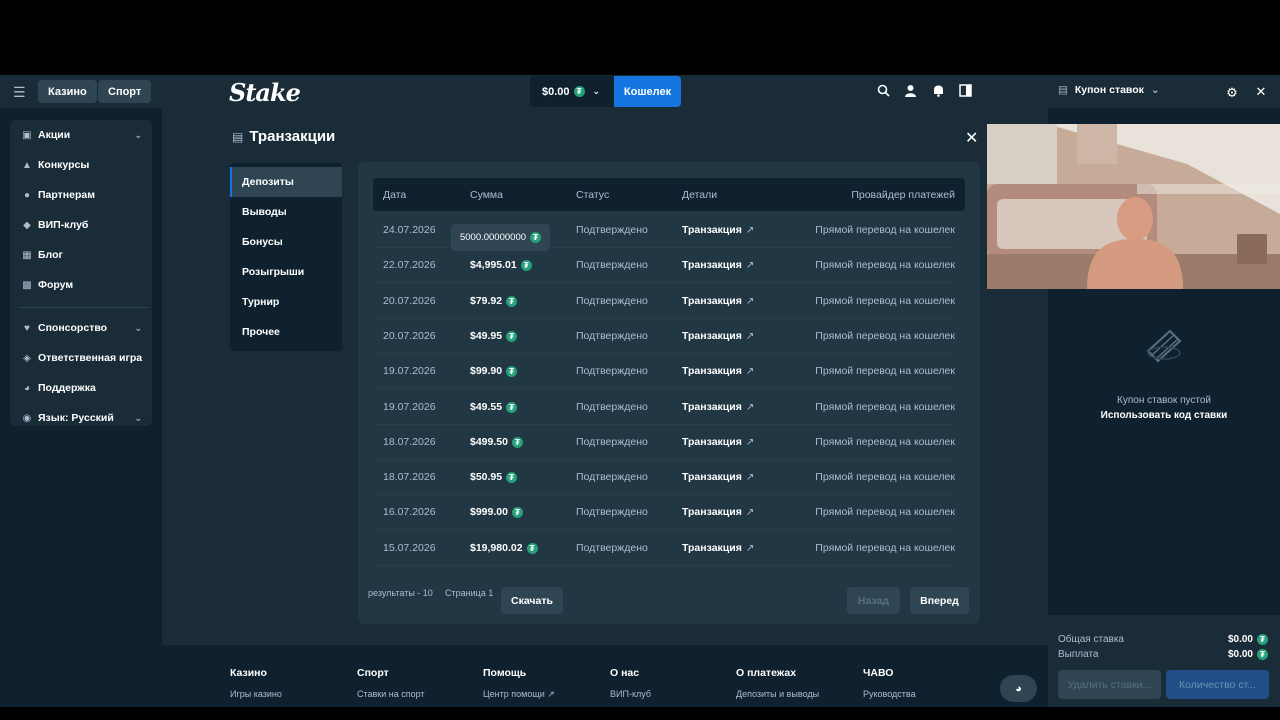  Describe the element at coordinates (750, 513) in the screenshot. I see `external-link-icon: ↗` at that location.